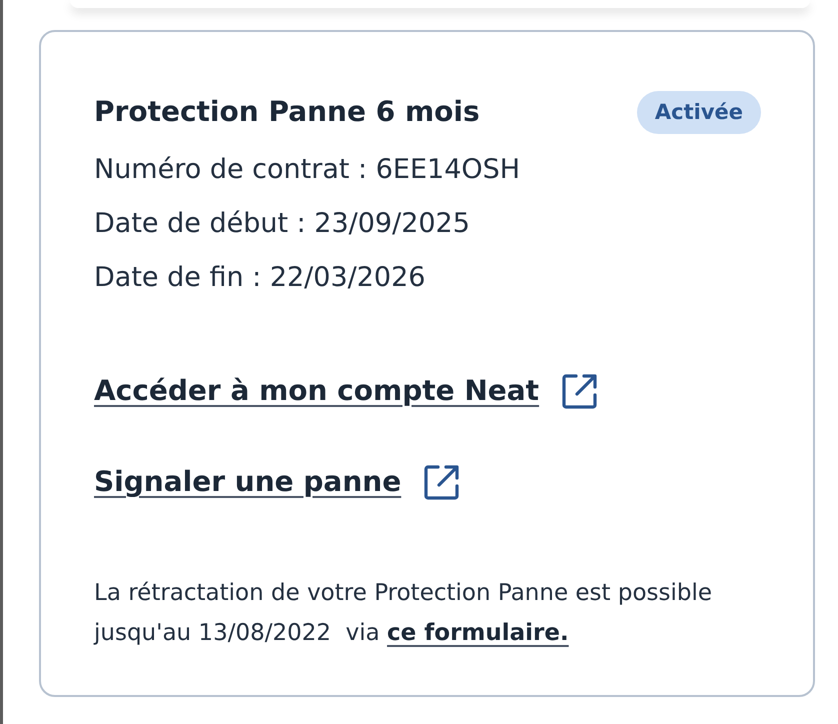 Image resolution: width=838 pixels, height=724 pixels. What do you see at coordinates (317, 391) in the screenshot?
I see `external-link: Accéder à mon compte Neat` at bounding box center [317, 391].